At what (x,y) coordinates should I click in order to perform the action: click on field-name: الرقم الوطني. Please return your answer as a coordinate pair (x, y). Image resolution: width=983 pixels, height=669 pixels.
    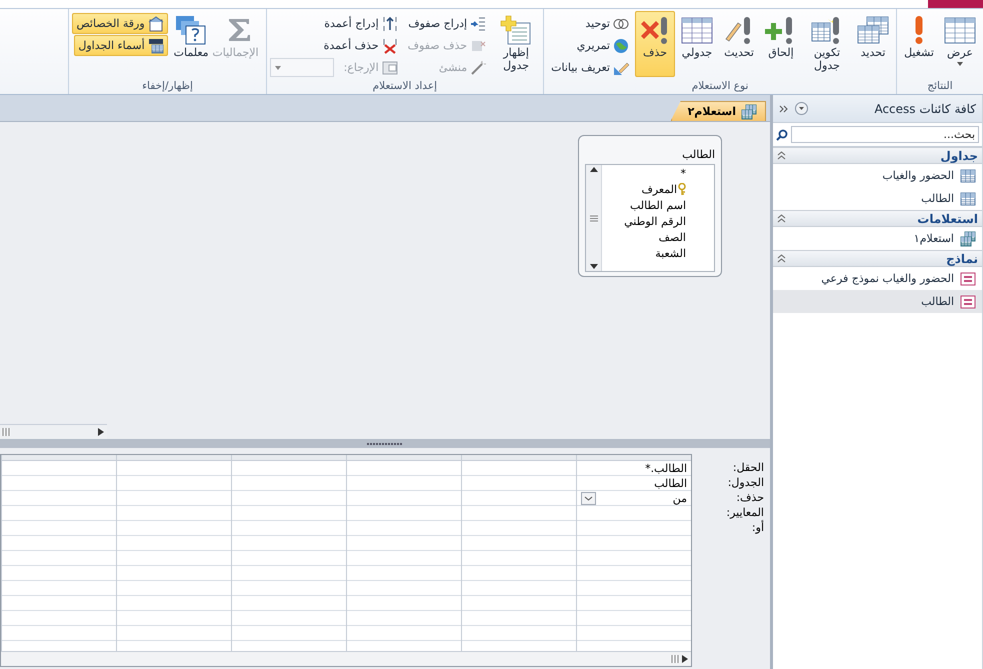
    Looking at the image, I should click on (644, 221).